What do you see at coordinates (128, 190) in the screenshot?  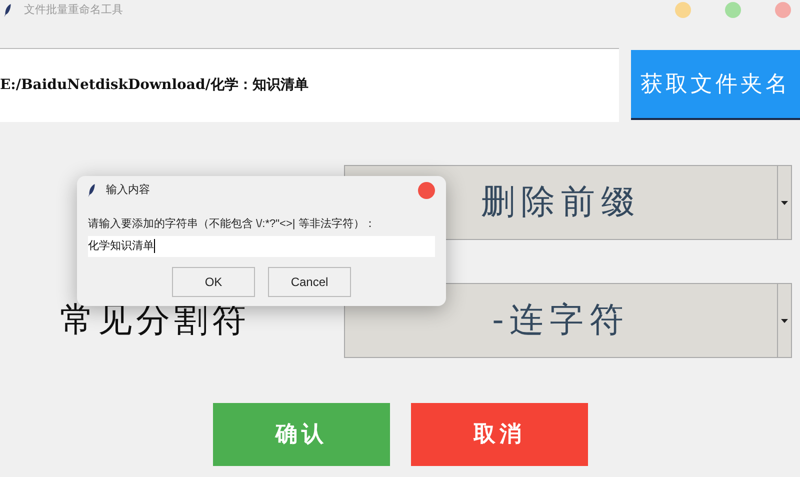 I see `dialog-title: 输入内容` at bounding box center [128, 190].